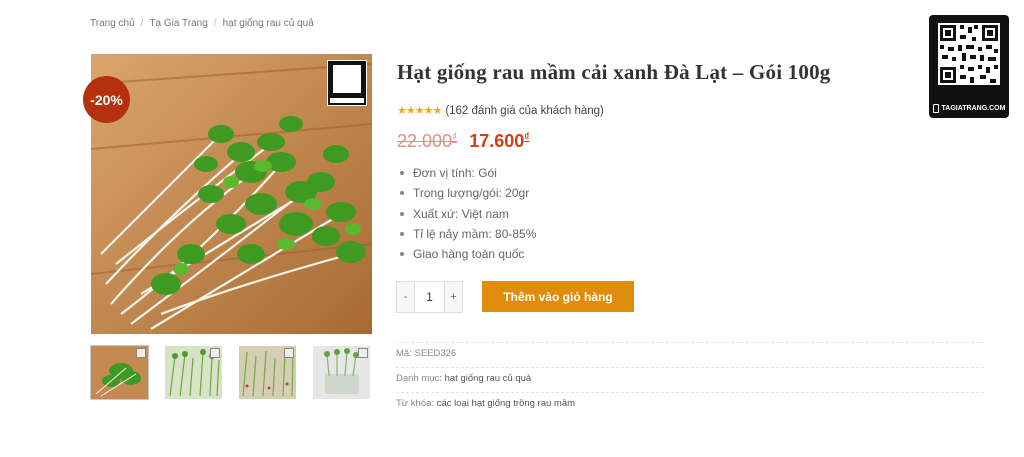  I want to click on breadcrumb-shop: Tạ Gia Trang, so click(178, 23).